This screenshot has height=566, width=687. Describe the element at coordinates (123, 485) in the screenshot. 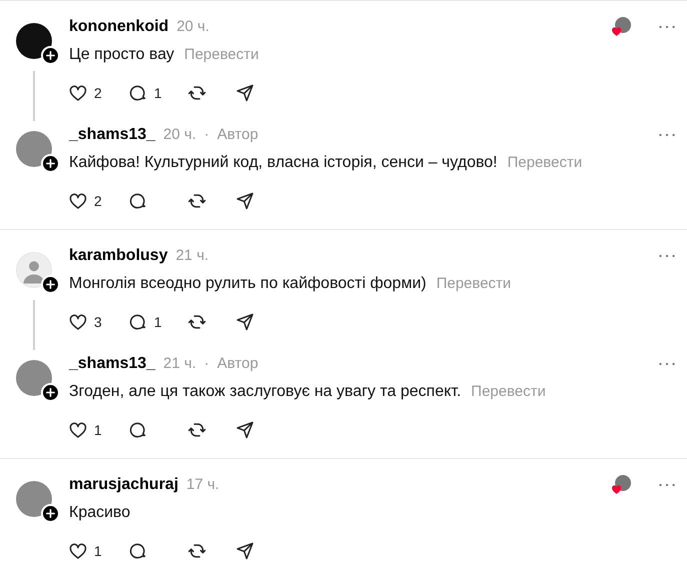

I see `username: marusjachuraj` at that location.